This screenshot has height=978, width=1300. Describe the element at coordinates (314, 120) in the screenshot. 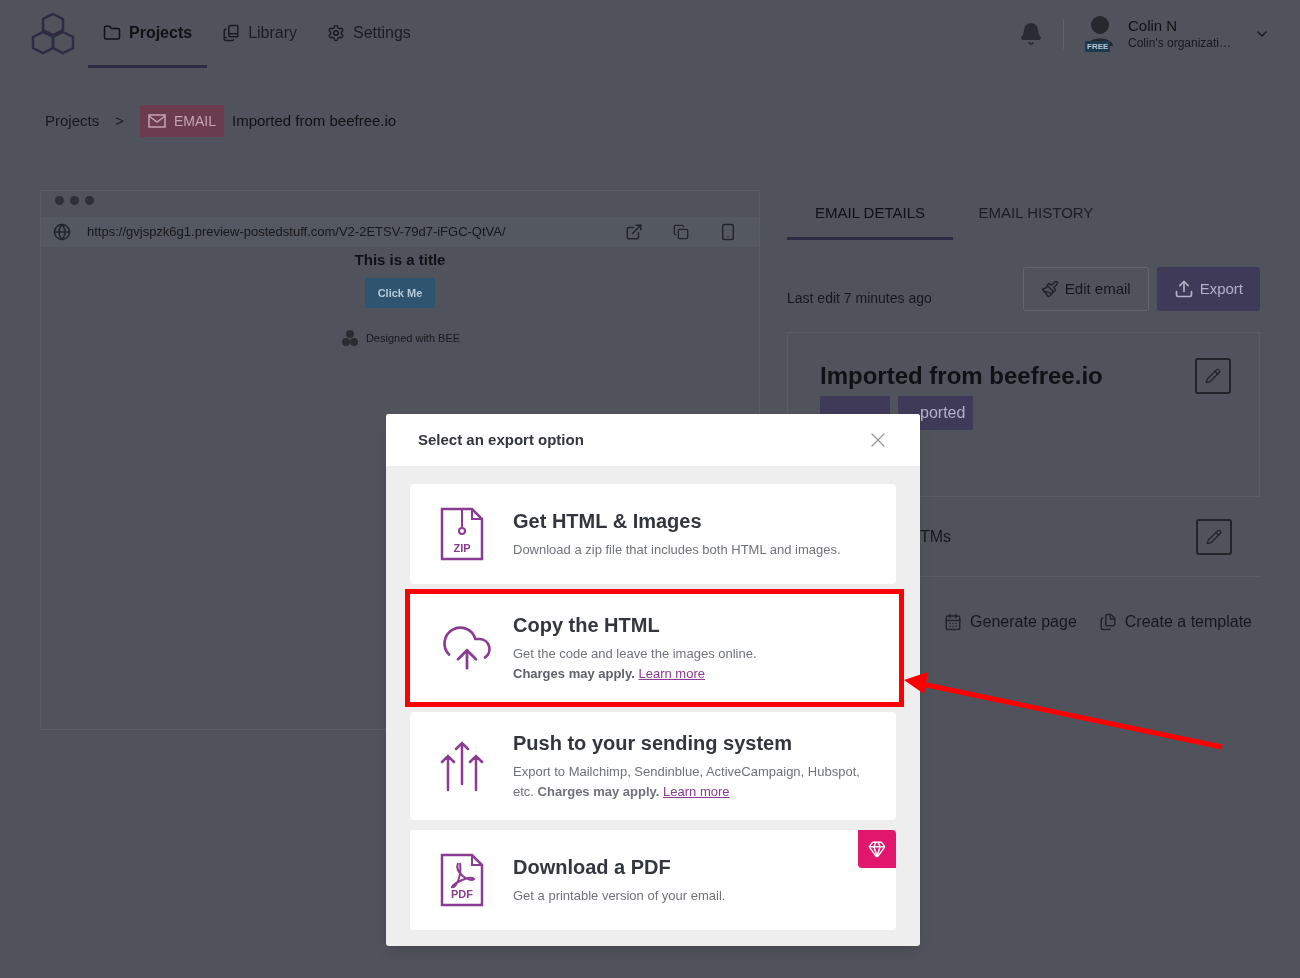

I see `breadcrumb-current: Imported from beefree.io` at that location.